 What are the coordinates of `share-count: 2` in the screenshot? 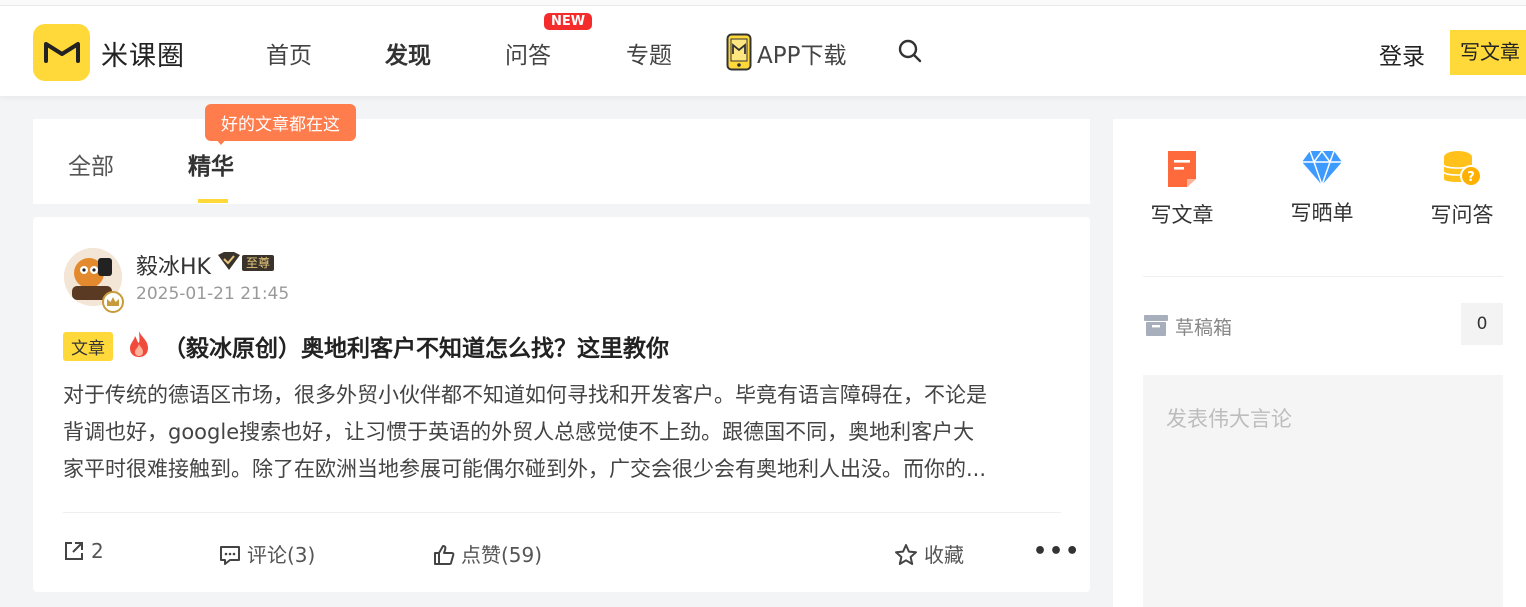 It's located at (97, 551).